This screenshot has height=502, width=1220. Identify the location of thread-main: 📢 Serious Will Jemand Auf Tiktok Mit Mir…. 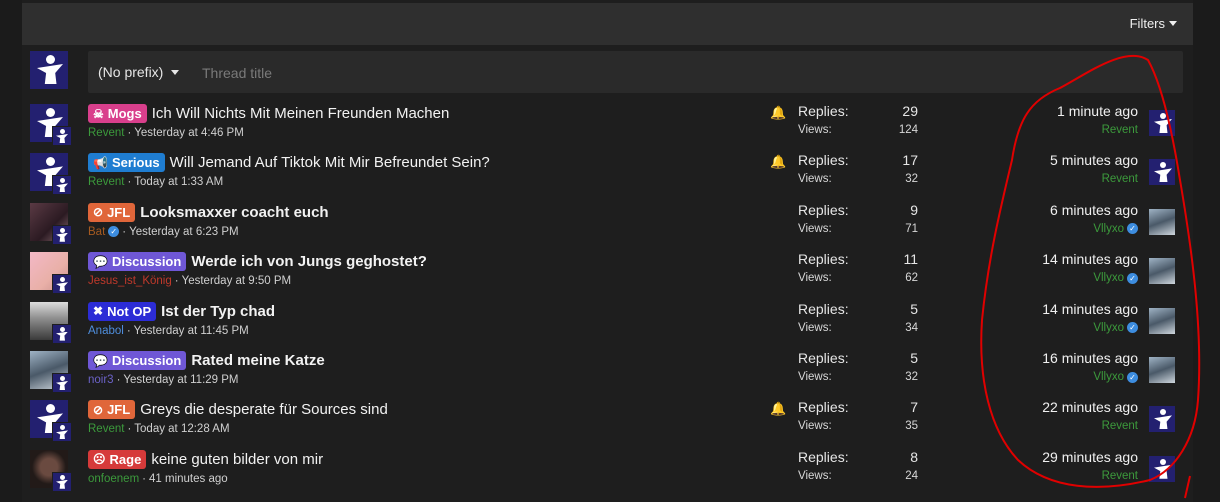
(428, 170).